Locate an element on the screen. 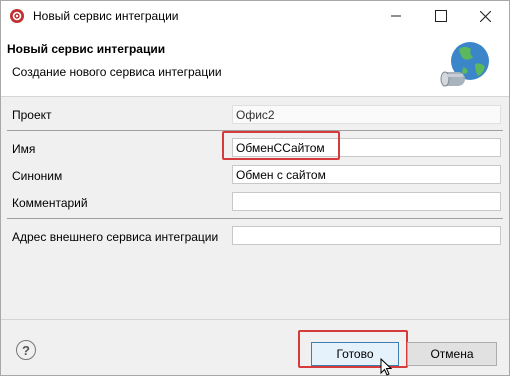  maximize-button is located at coordinates (440, 16).